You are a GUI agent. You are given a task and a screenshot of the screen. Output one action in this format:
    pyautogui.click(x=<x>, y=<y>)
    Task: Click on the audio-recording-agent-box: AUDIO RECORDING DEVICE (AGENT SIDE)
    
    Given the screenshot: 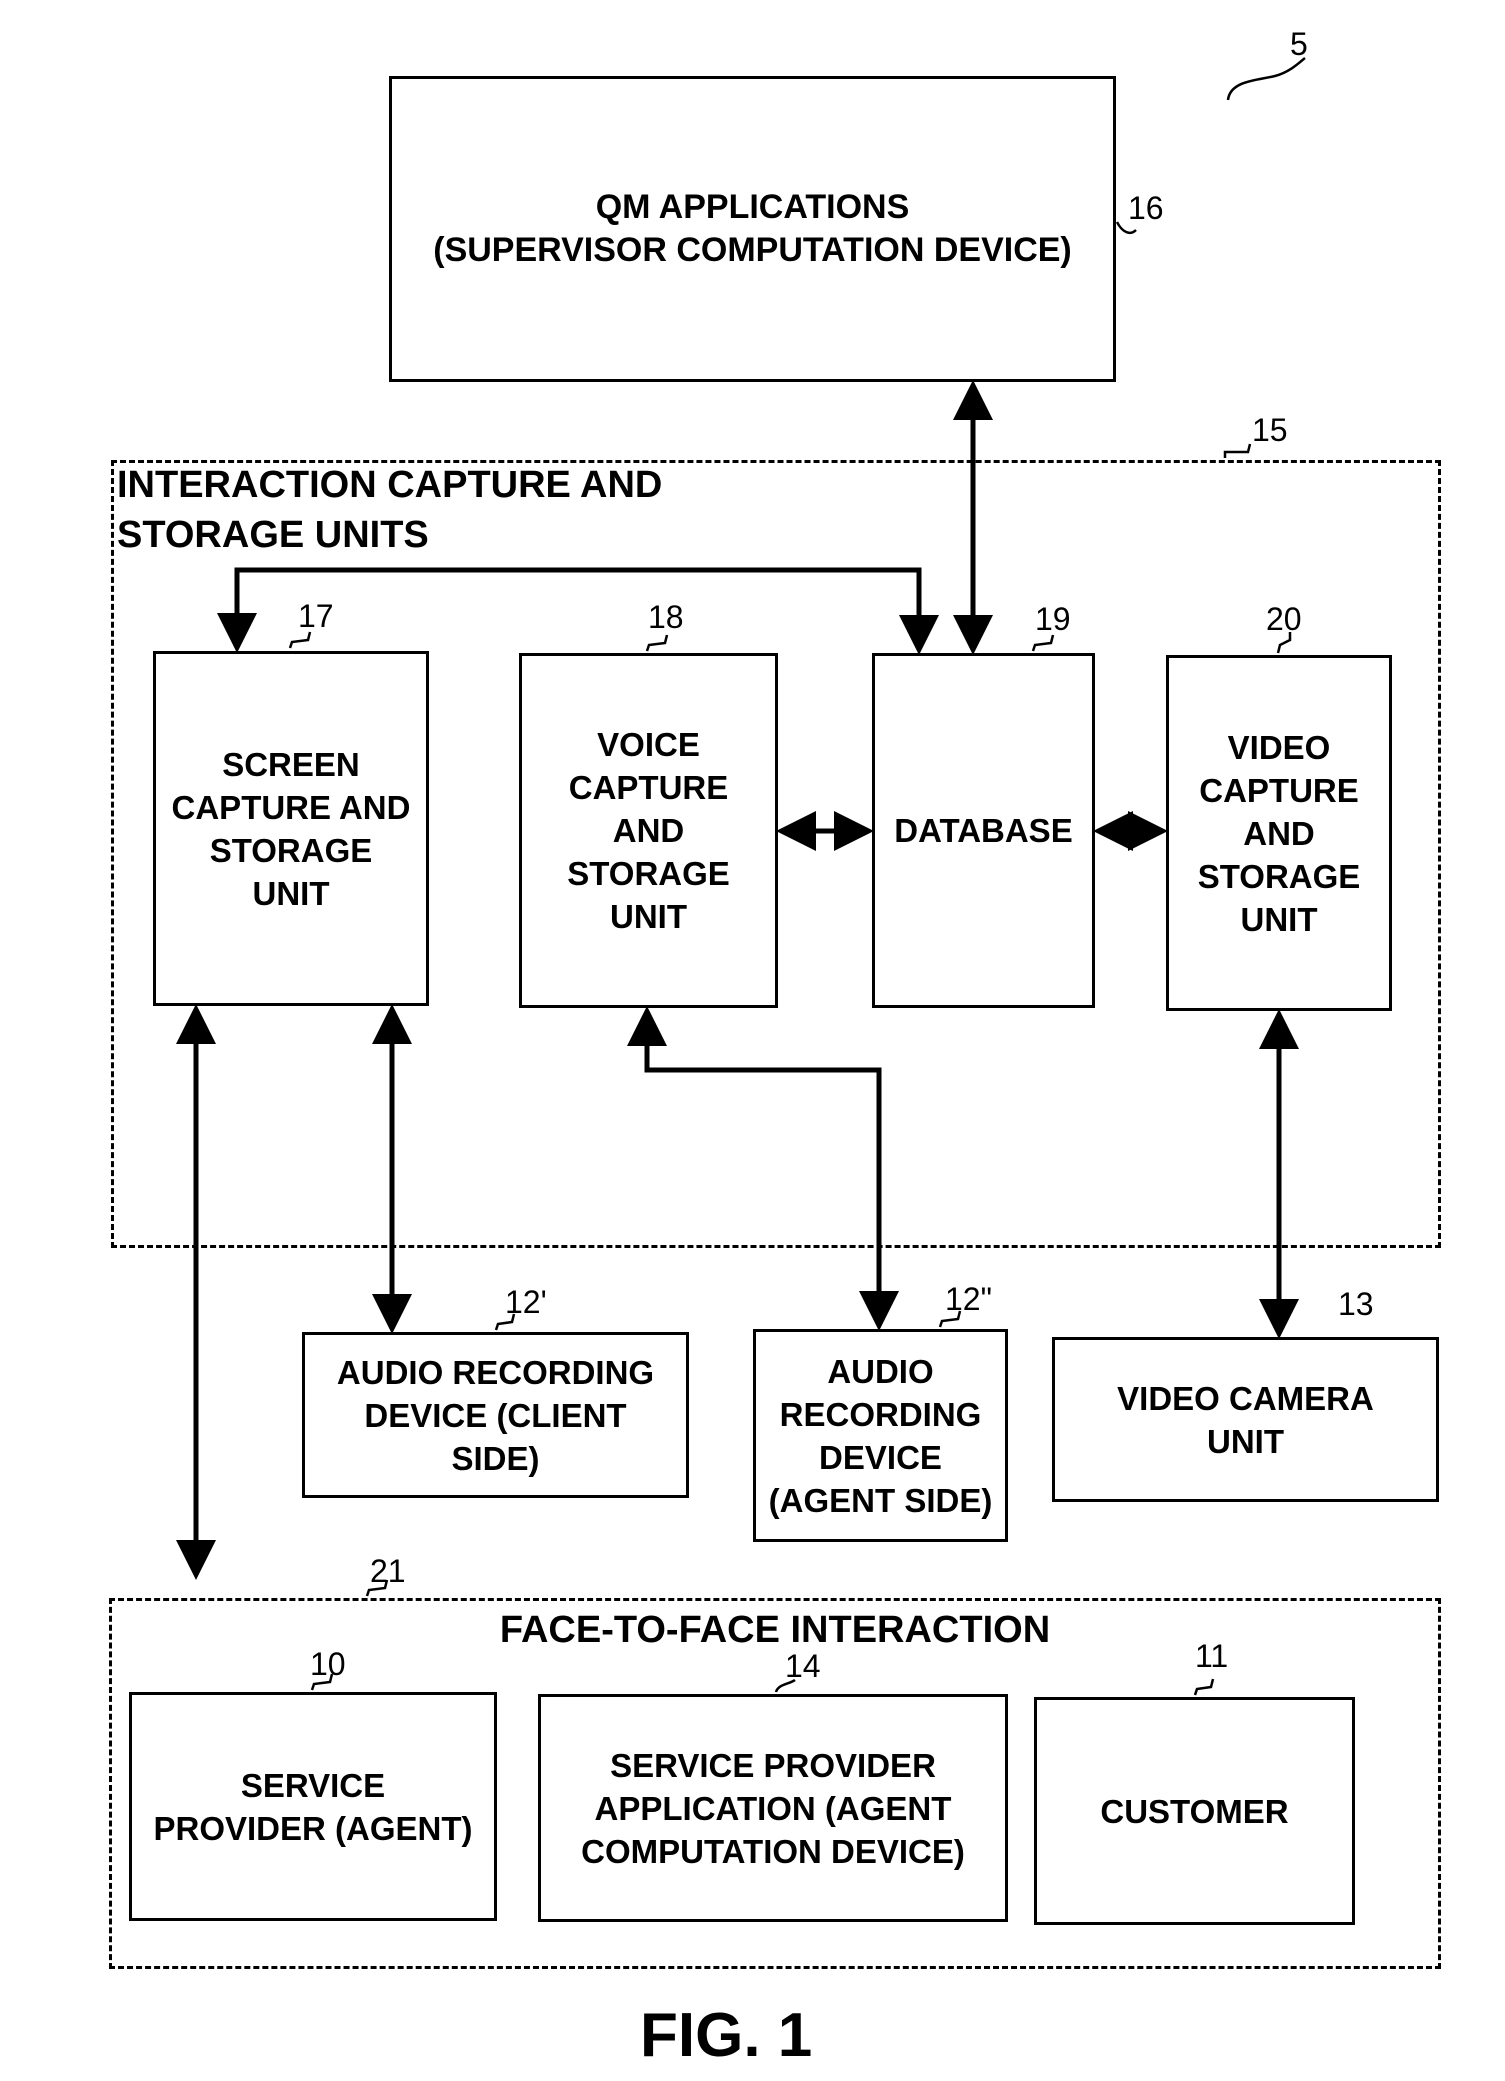 What is the action you would take?
    pyautogui.click(x=880, y=1435)
    